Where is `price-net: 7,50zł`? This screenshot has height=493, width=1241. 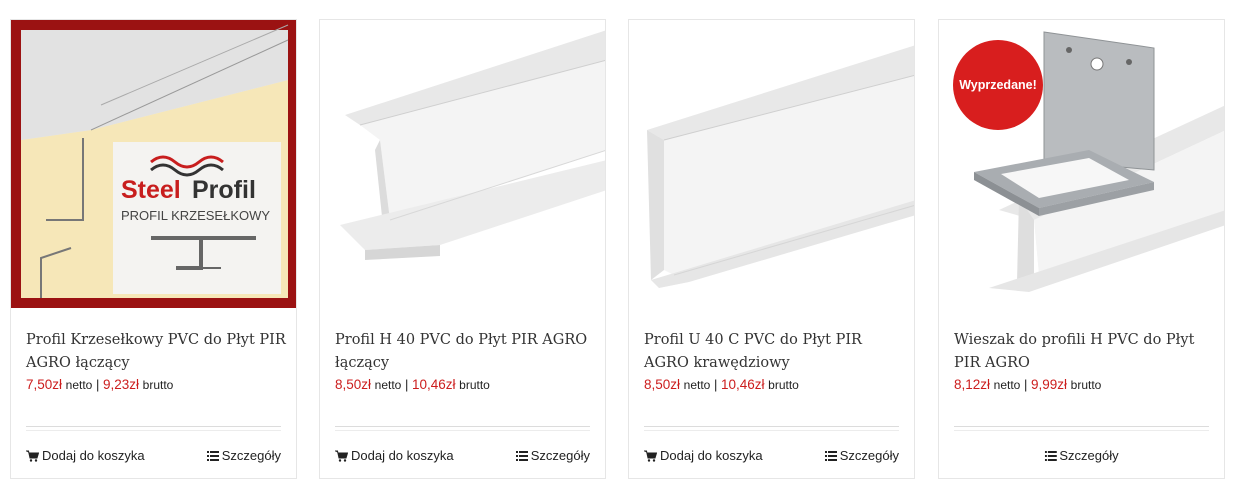
price-net: 7,50zł is located at coordinates (44, 384).